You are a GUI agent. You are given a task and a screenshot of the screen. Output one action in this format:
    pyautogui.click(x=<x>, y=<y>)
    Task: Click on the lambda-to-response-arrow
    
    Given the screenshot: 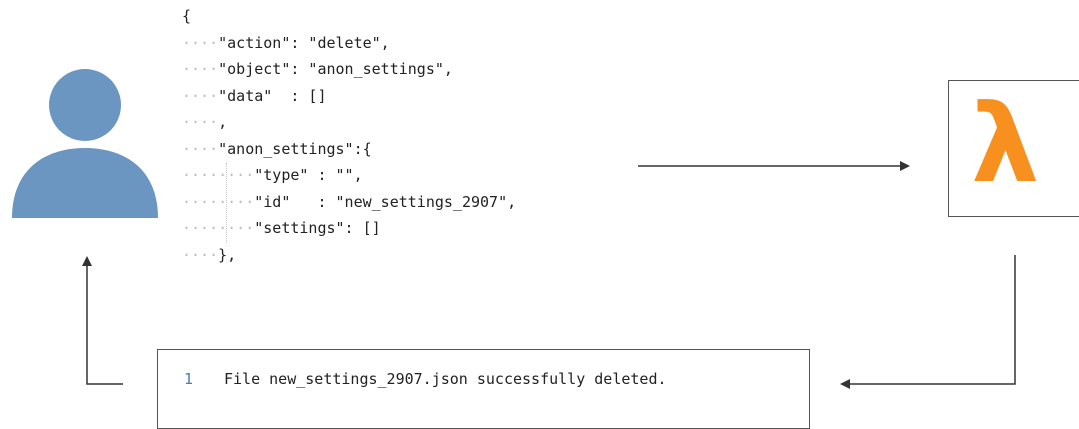 What is the action you would take?
    pyautogui.click(x=928, y=322)
    